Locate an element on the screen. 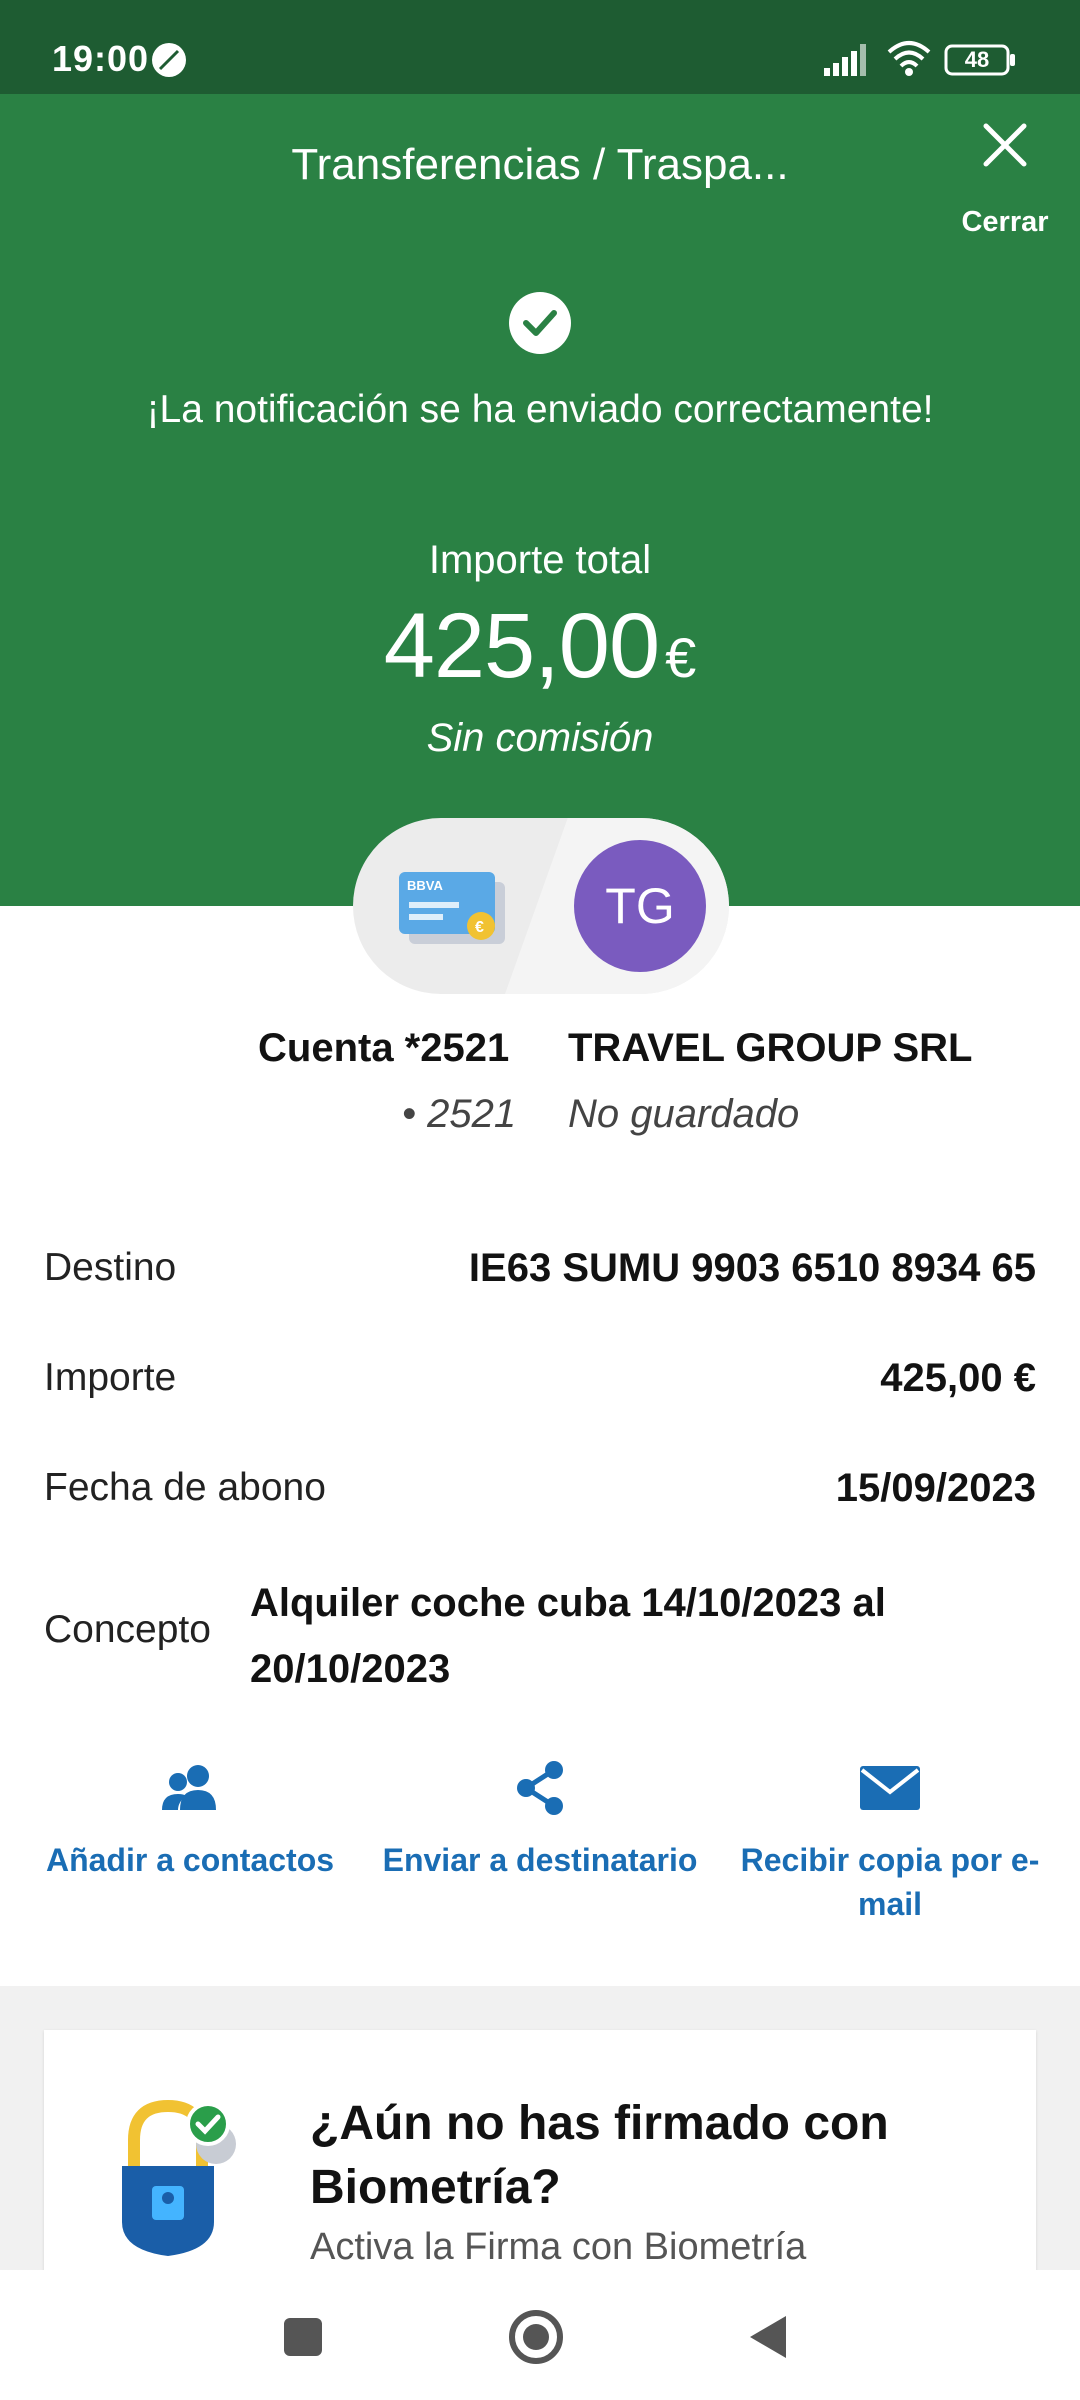  detail-value-destino: IE63 SUMU 9903 6510 8934 65 is located at coordinates (752, 1268).